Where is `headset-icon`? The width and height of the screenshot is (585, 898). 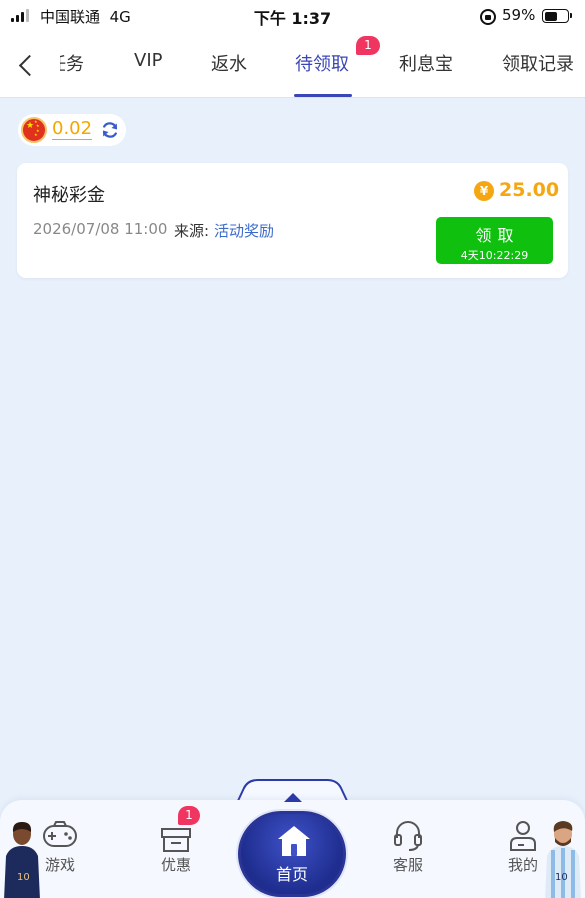 headset-icon is located at coordinates (408, 836).